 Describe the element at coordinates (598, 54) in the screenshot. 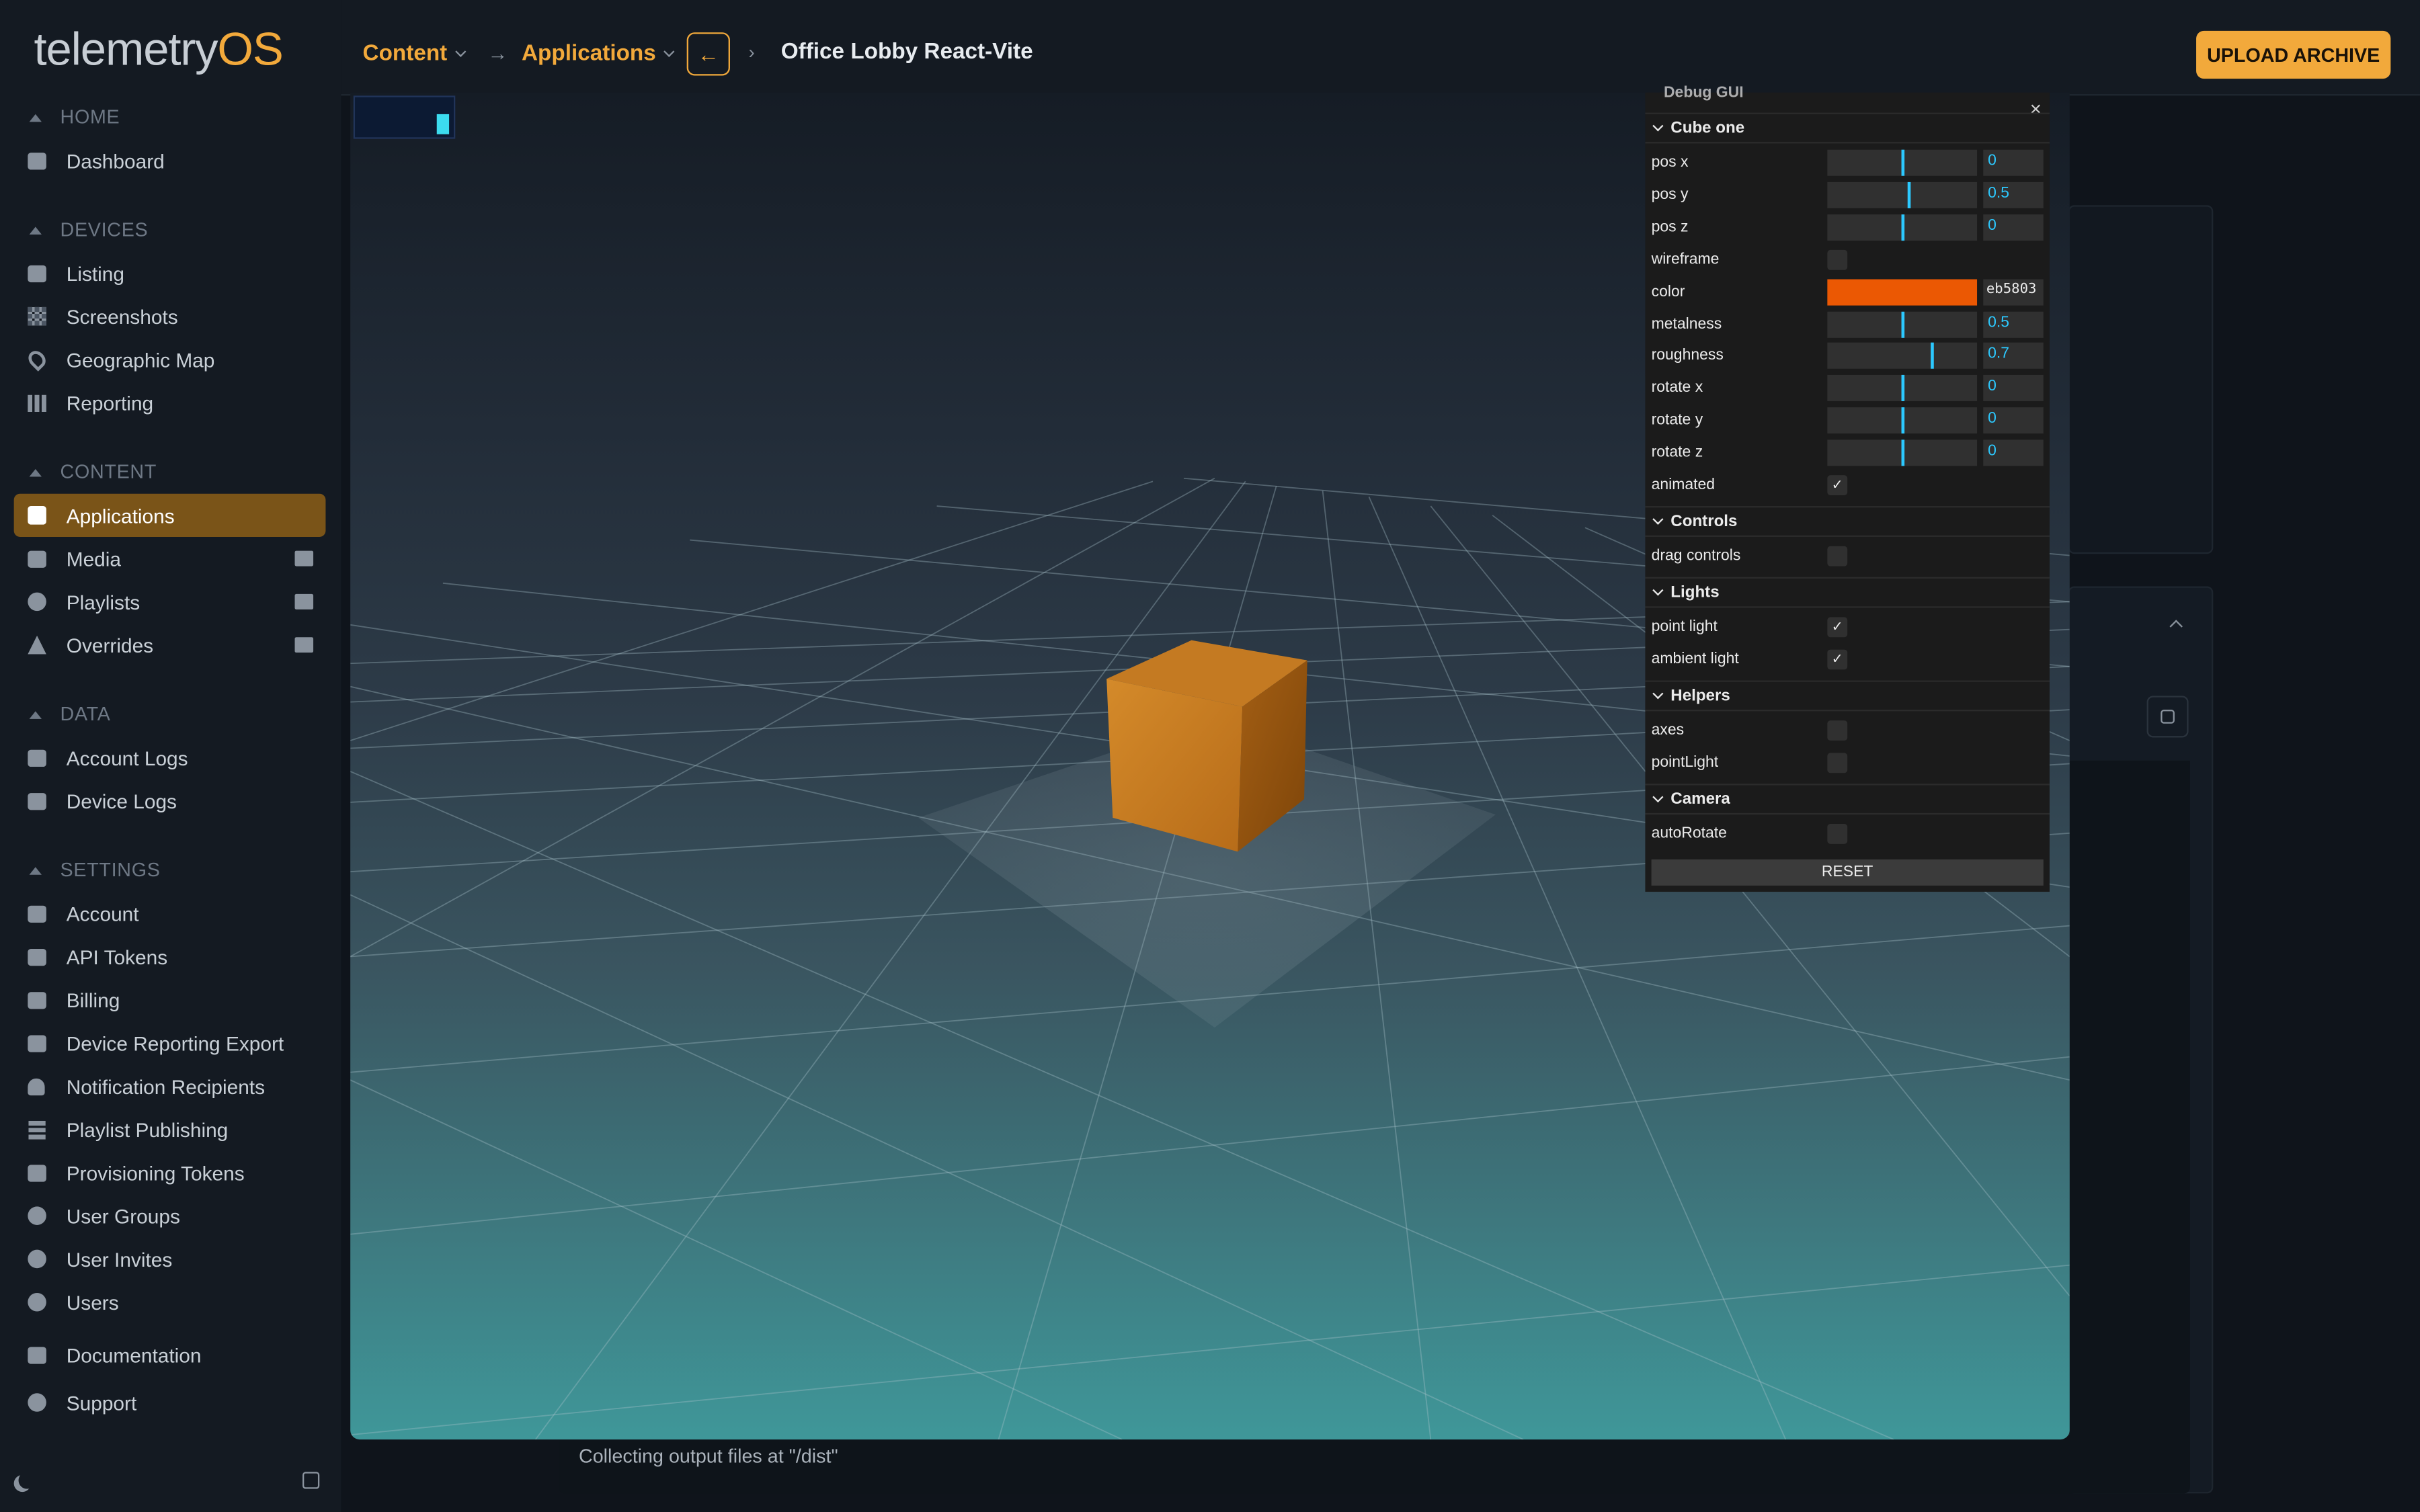

I see `breadcrumb-applications: Applications` at that location.